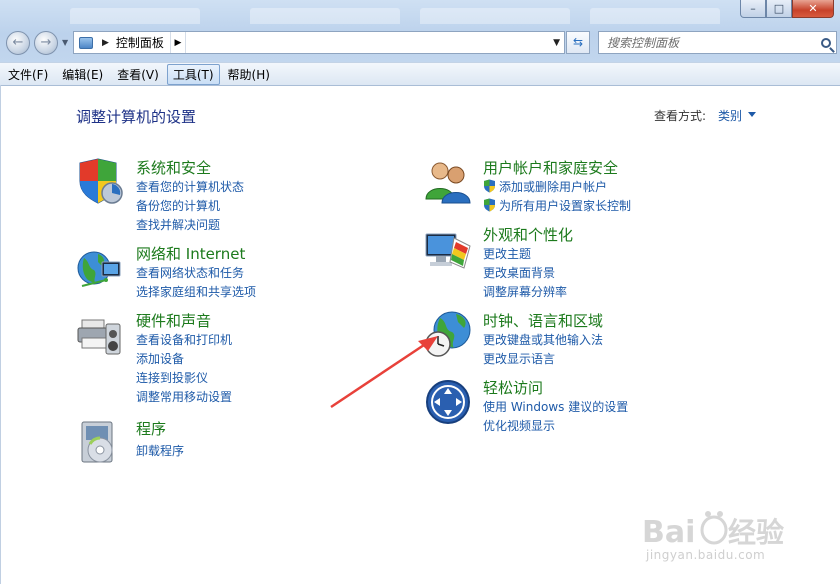  I want to click on annotation-arrow, so click(384, 372).